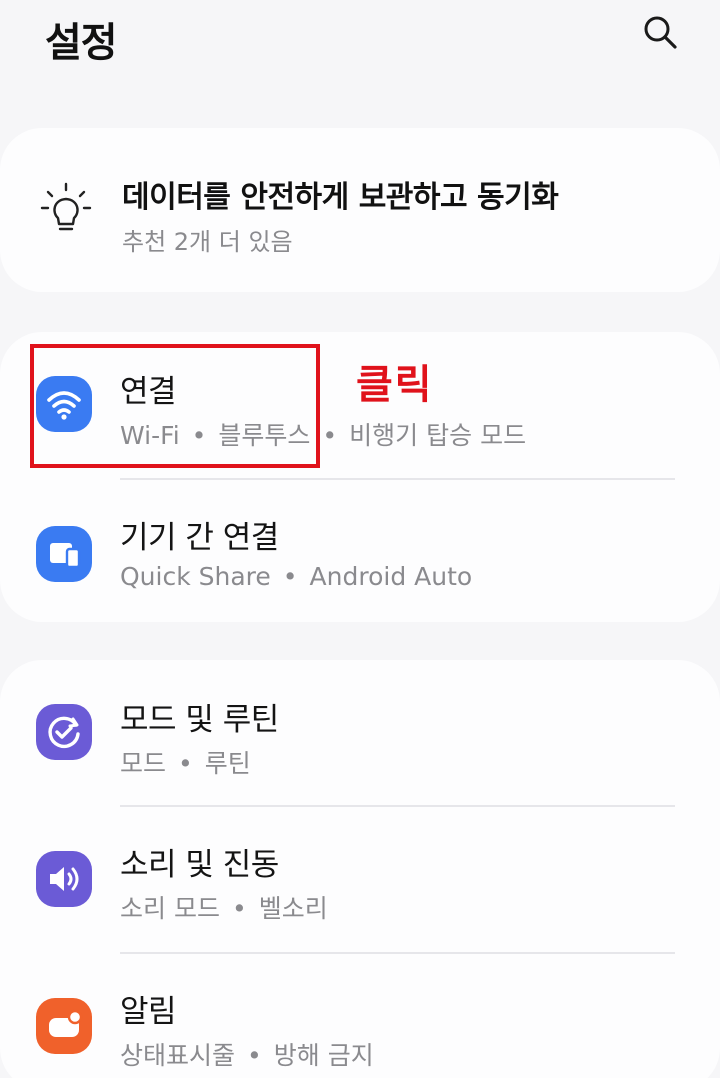 The image size is (720, 1078). I want to click on notification-icon, so click(64, 1026).